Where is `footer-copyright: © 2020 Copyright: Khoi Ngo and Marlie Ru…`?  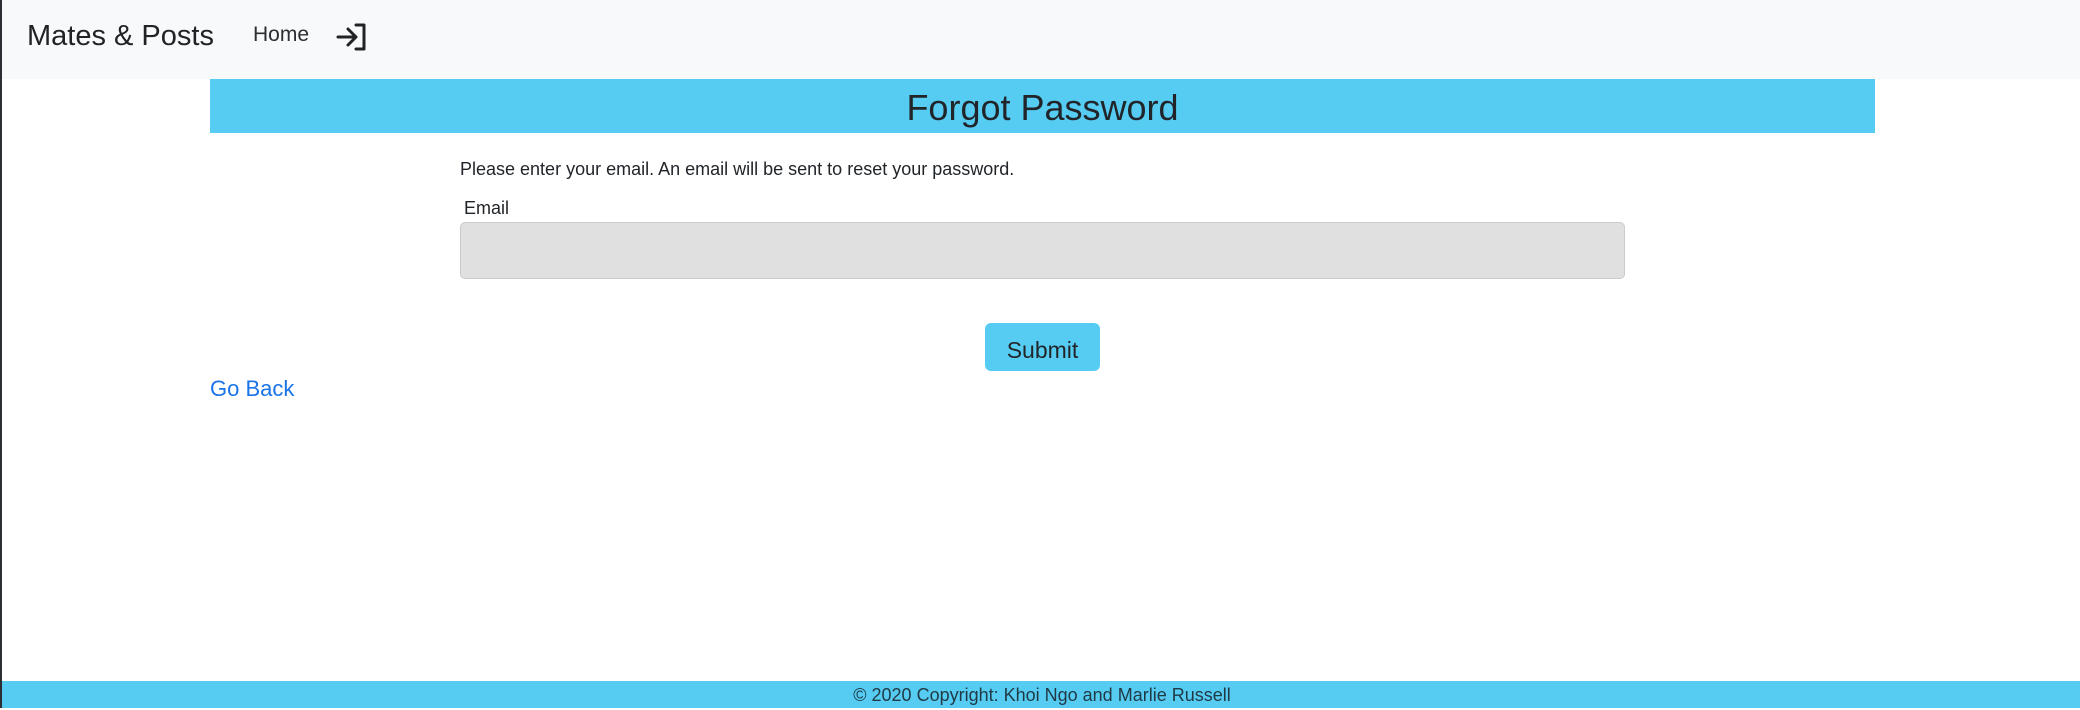 footer-copyright: © 2020 Copyright: Khoi Ngo and Marlie Ru… is located at coordinates (1042, 695).